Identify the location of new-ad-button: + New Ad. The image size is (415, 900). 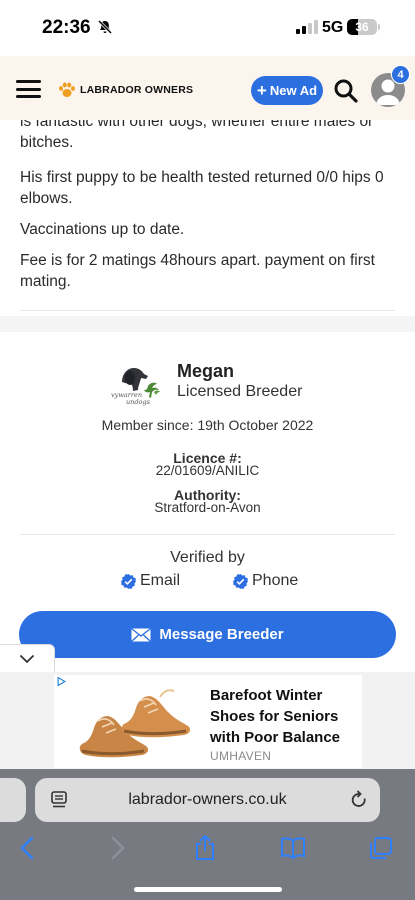
(287, 90).